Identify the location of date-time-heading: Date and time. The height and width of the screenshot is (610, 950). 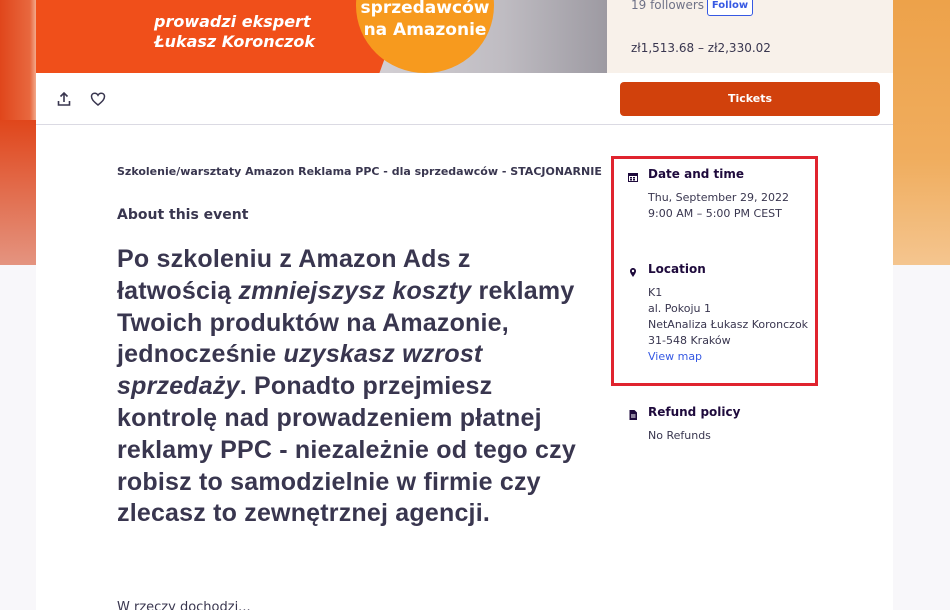
(696, 174).